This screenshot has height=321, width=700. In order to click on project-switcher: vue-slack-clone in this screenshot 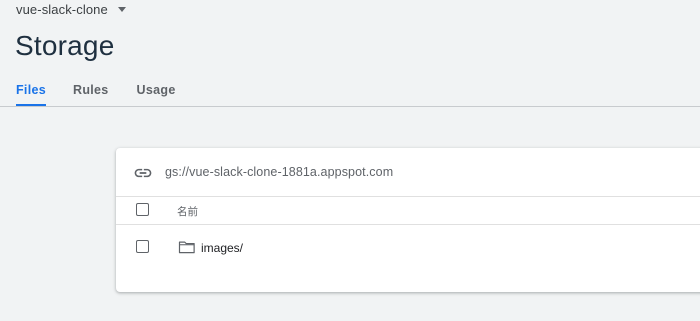, I will do `click(71, 9)`.